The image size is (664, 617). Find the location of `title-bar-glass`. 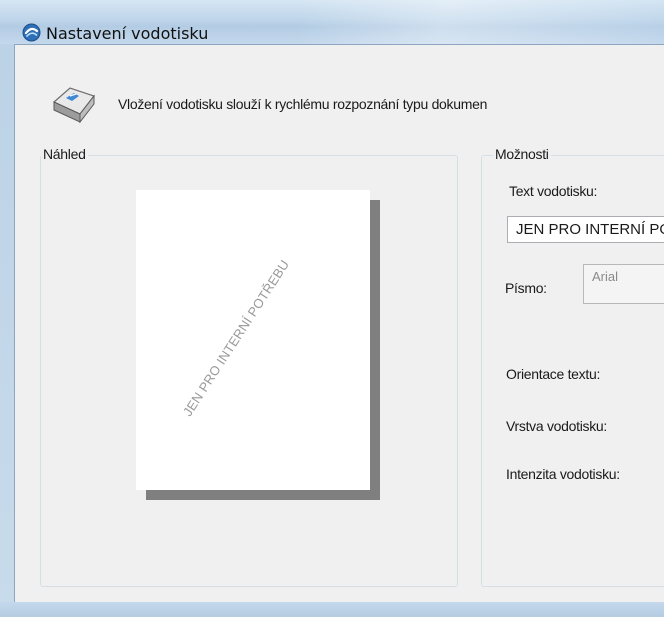

title-bar-glass is located at coordinates (482, 22).